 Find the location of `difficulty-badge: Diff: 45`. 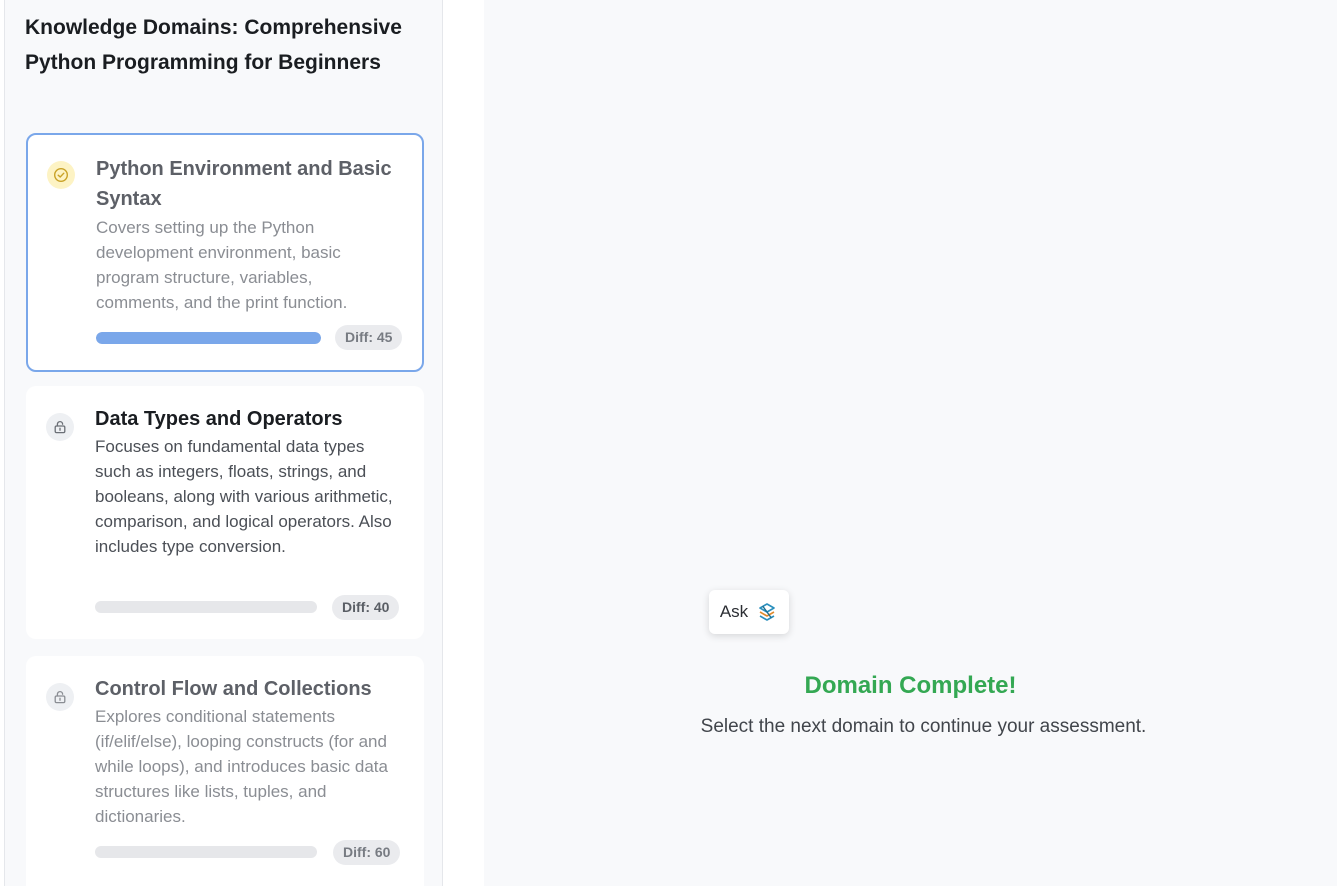

difficulty-badge: Diff: 45 is located at coordinates (369, 337).